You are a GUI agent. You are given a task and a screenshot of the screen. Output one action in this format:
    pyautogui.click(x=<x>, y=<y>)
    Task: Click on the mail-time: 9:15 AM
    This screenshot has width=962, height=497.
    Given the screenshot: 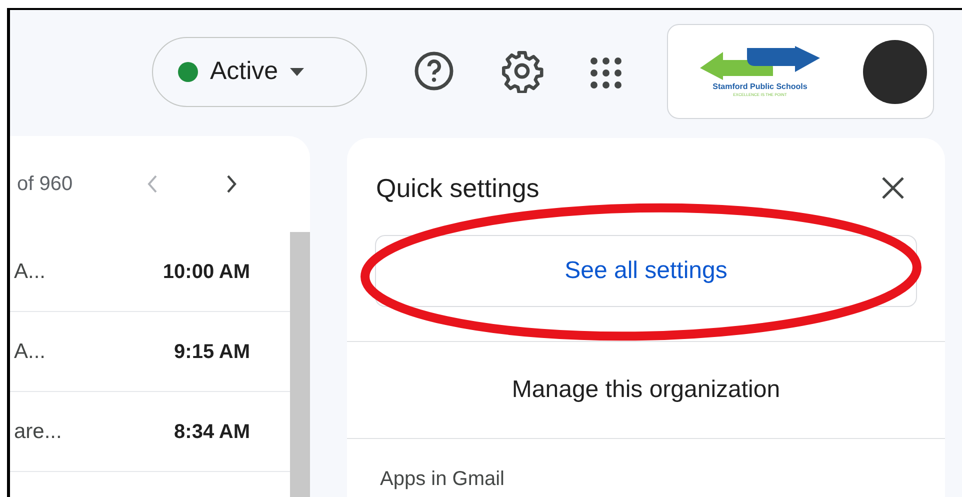 What is the action you would take?
    pyautogui.click(x=212, y=352)
    